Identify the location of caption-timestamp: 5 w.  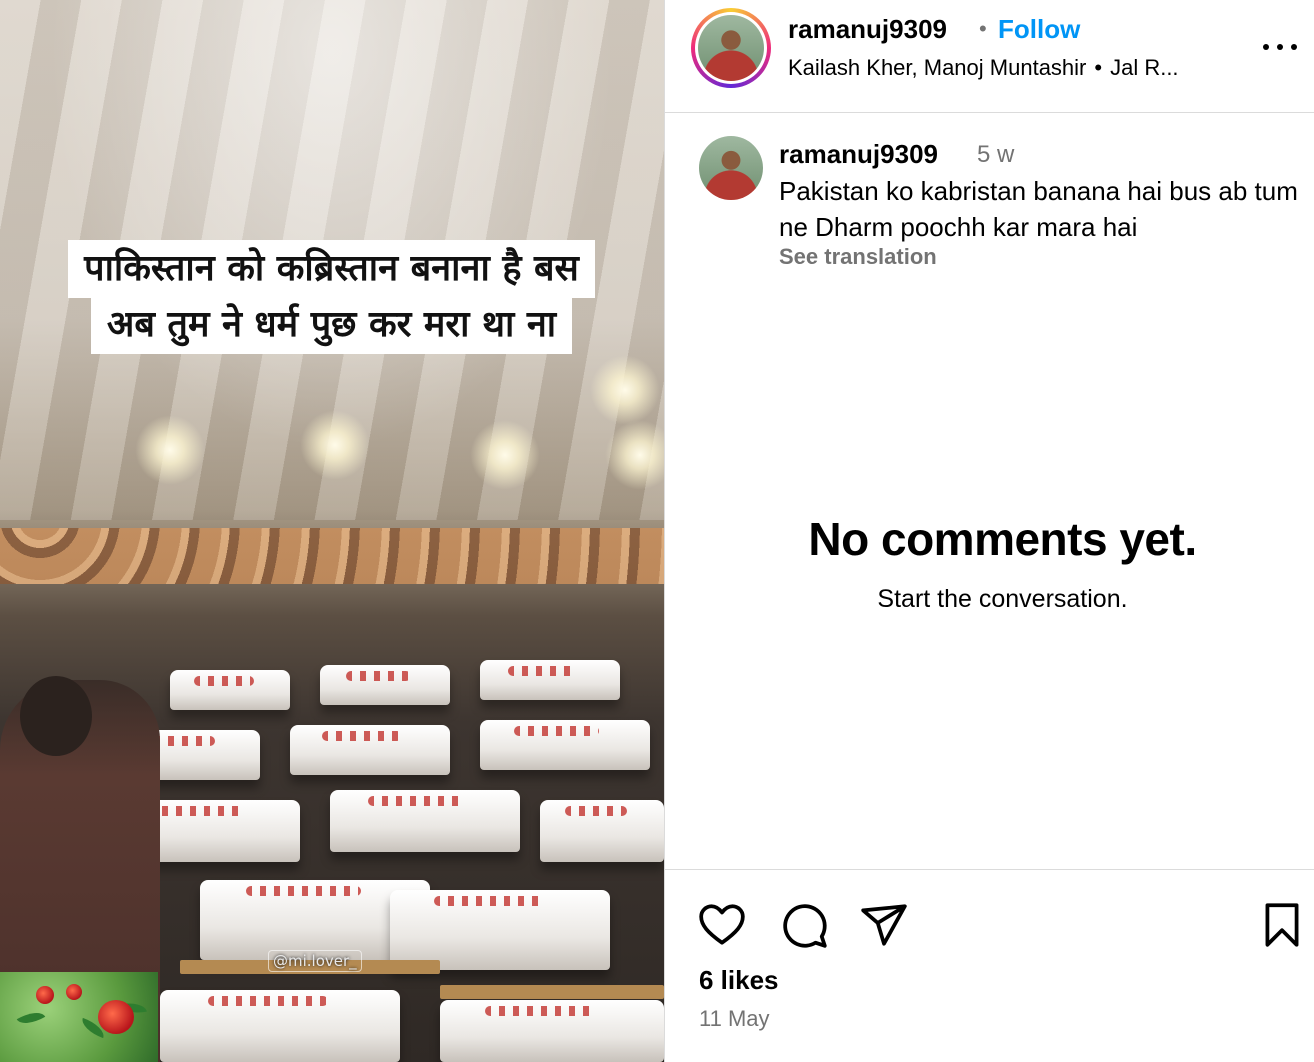
(995, 155).